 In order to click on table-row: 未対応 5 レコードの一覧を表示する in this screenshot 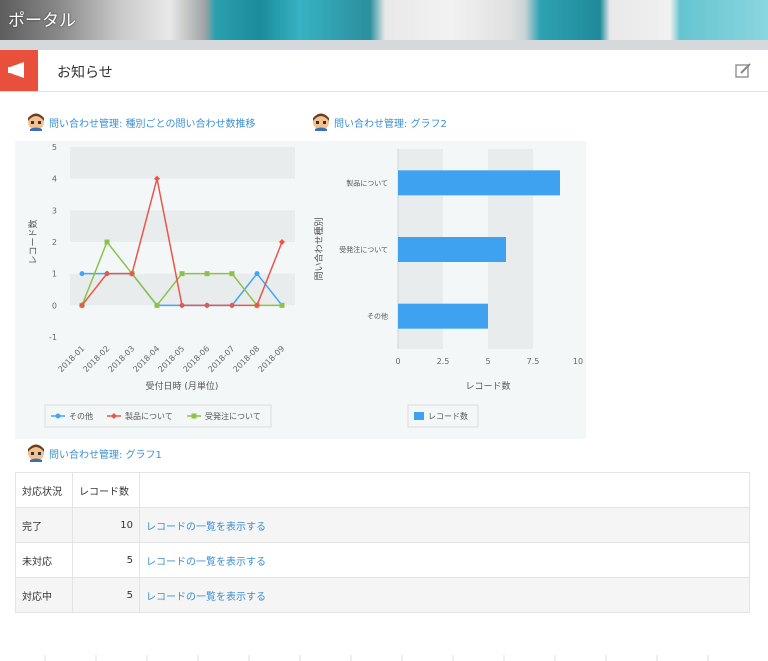, I will do `click(382, 560)`.